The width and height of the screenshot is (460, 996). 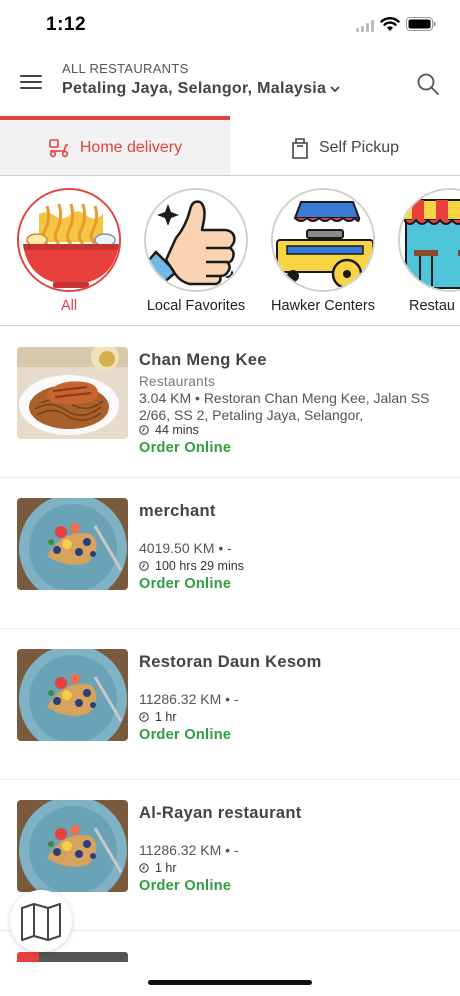 I want to click on category-label: Hawker Centers, so click(x=323, y=306).